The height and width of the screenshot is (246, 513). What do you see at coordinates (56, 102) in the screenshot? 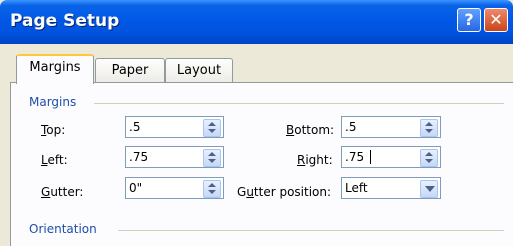
I see `margins-section-heading: Margins` at bounding box center [56, 102].